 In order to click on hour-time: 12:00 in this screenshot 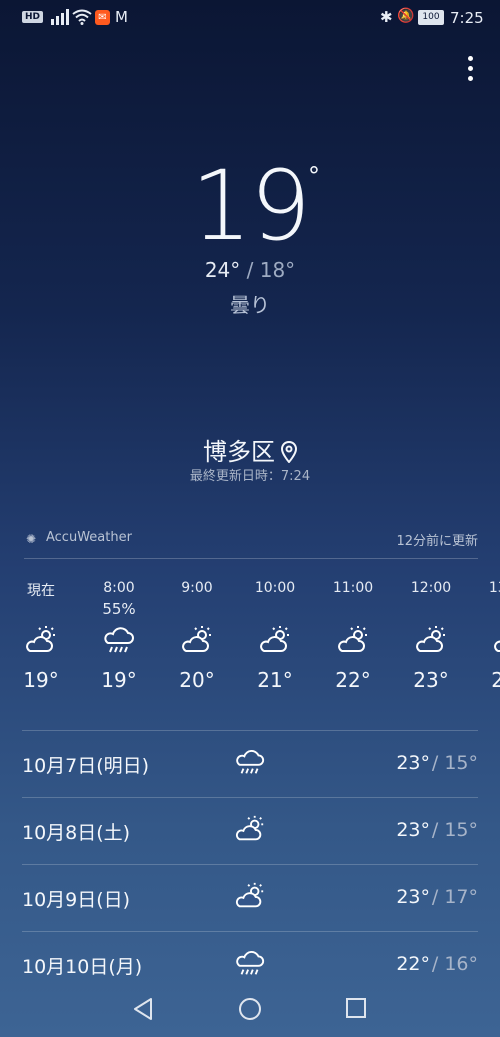, I will do `click(431, 588)`.